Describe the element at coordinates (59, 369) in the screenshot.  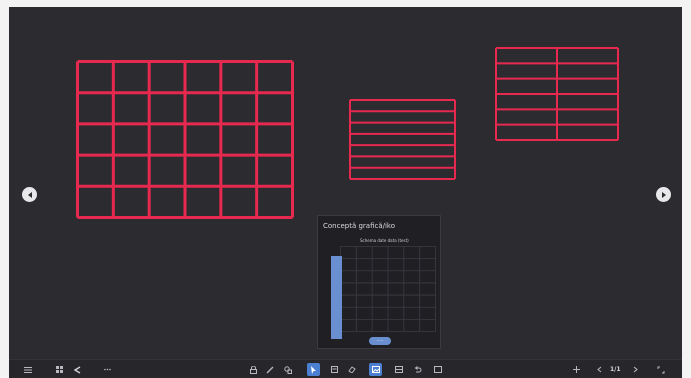
I see `grid-icon` at that location.